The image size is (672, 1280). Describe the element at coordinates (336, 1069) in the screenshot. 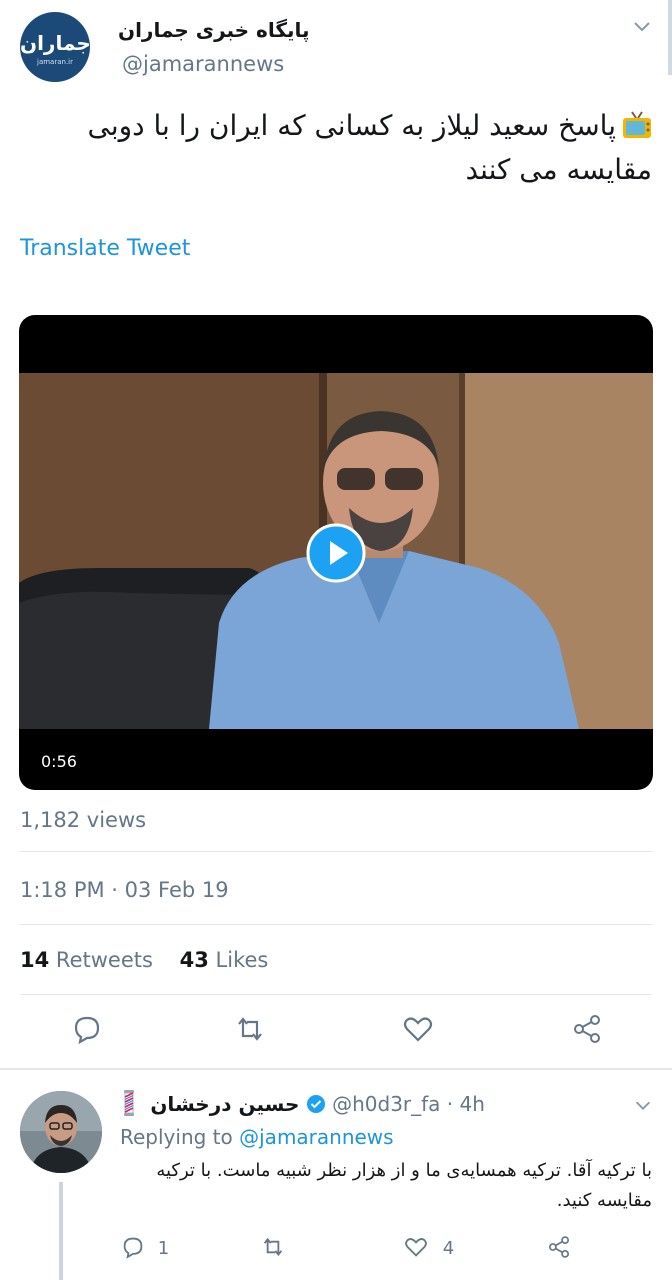

I see `section-divider` at that location.